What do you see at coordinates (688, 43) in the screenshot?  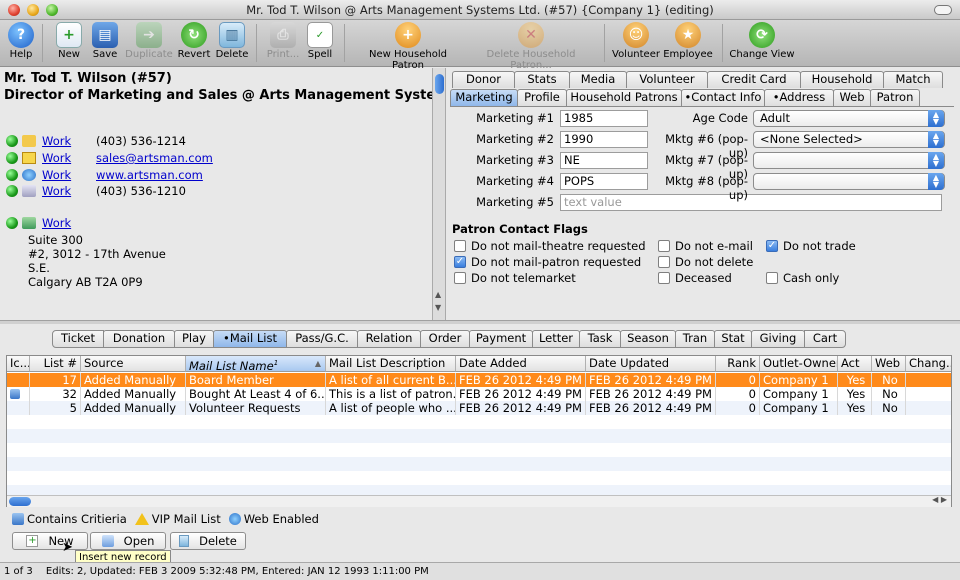 I see `employee-button: ★ Employee` at bounding box center [688, 43].